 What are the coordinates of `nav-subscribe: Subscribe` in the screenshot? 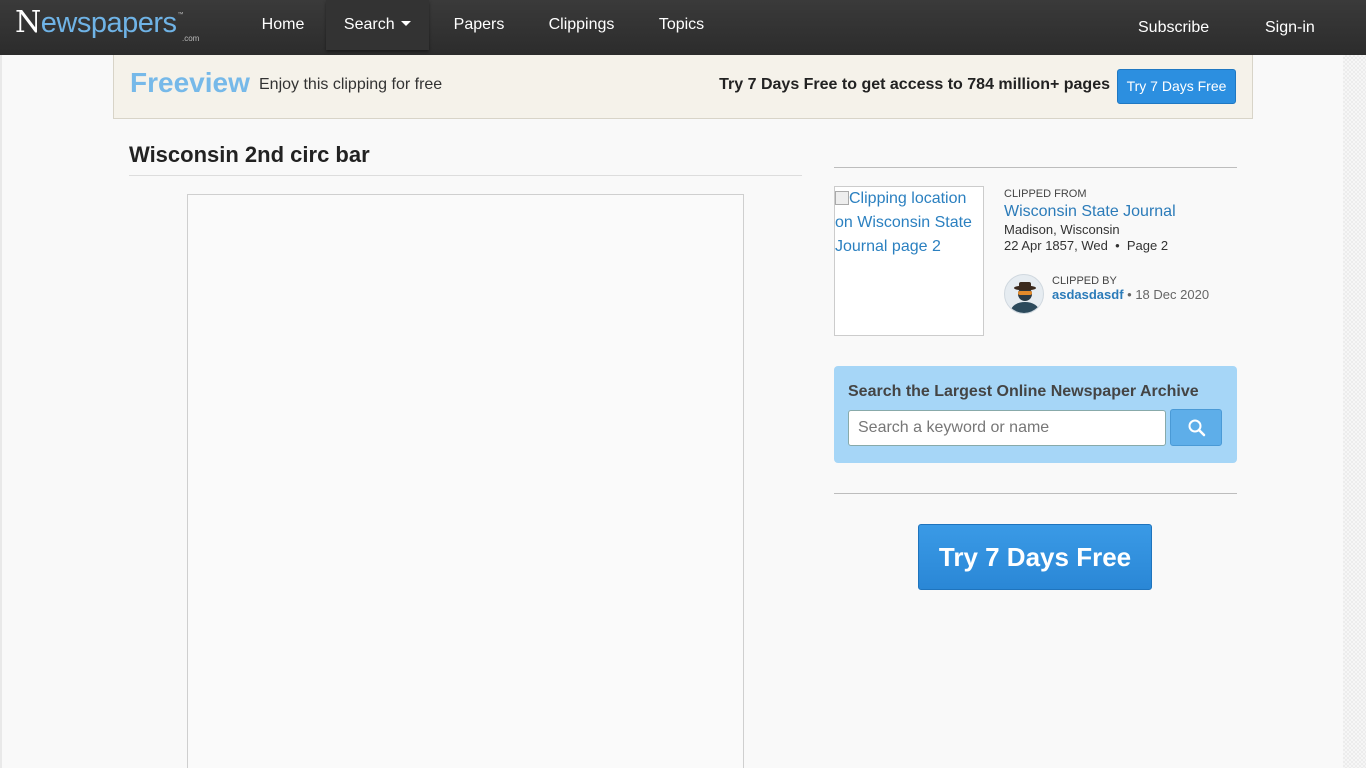 It's located at (1173, 27).